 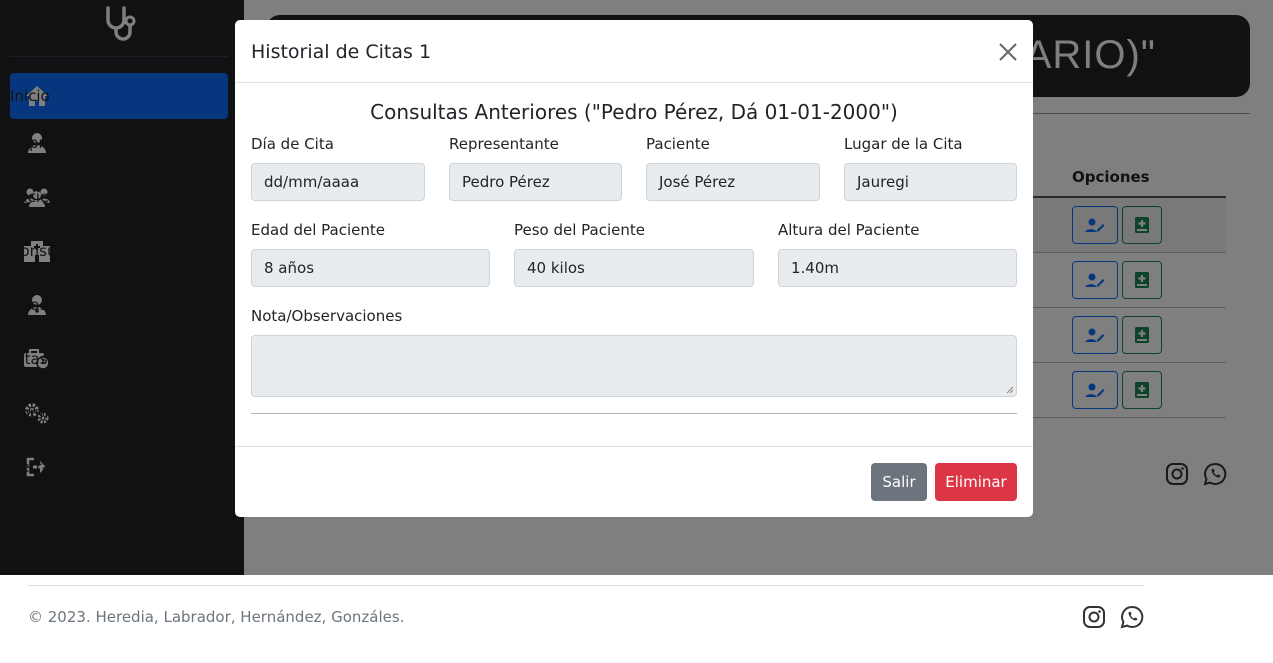 I want to click on modal-header: Historial de Citas 1, so click(x=634, y=51).